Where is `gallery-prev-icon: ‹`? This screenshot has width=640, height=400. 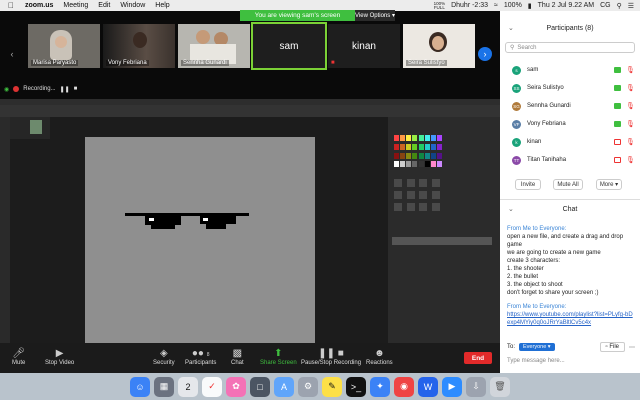 gallery-prev-icon: ‹ is located at coordinates (12, 54).